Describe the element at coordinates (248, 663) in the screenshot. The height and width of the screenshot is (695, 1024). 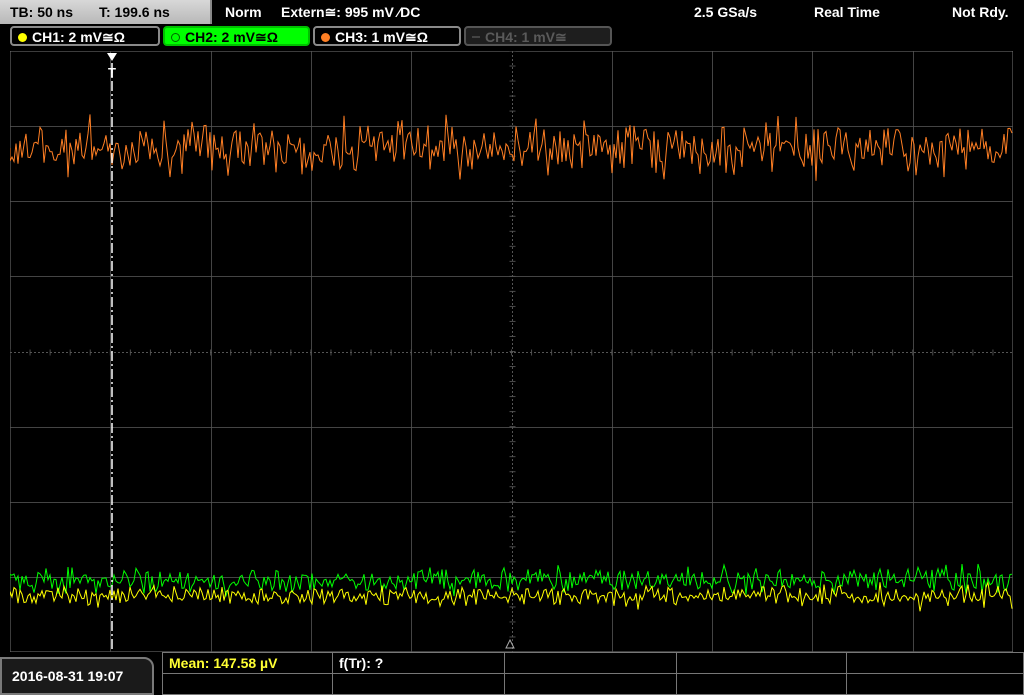
I see `measurement-mean: Mean: 147.58 µV` at that location.